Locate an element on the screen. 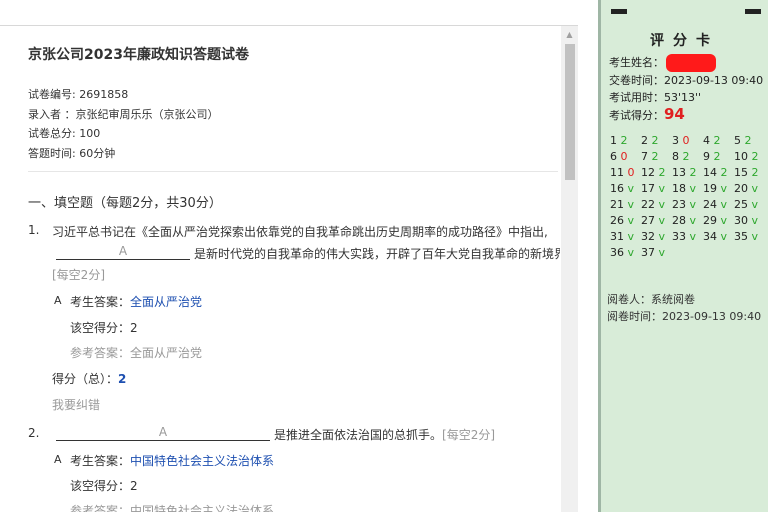 This screenshot has width=768, height=512. question-index: 25 is located at coordinates (743, 204).